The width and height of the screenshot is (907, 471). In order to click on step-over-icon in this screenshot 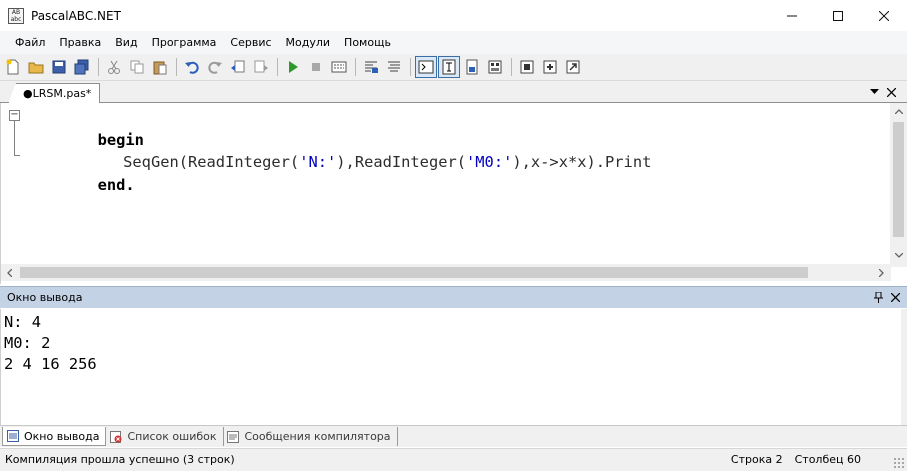, I will do `click(550, 67)`.